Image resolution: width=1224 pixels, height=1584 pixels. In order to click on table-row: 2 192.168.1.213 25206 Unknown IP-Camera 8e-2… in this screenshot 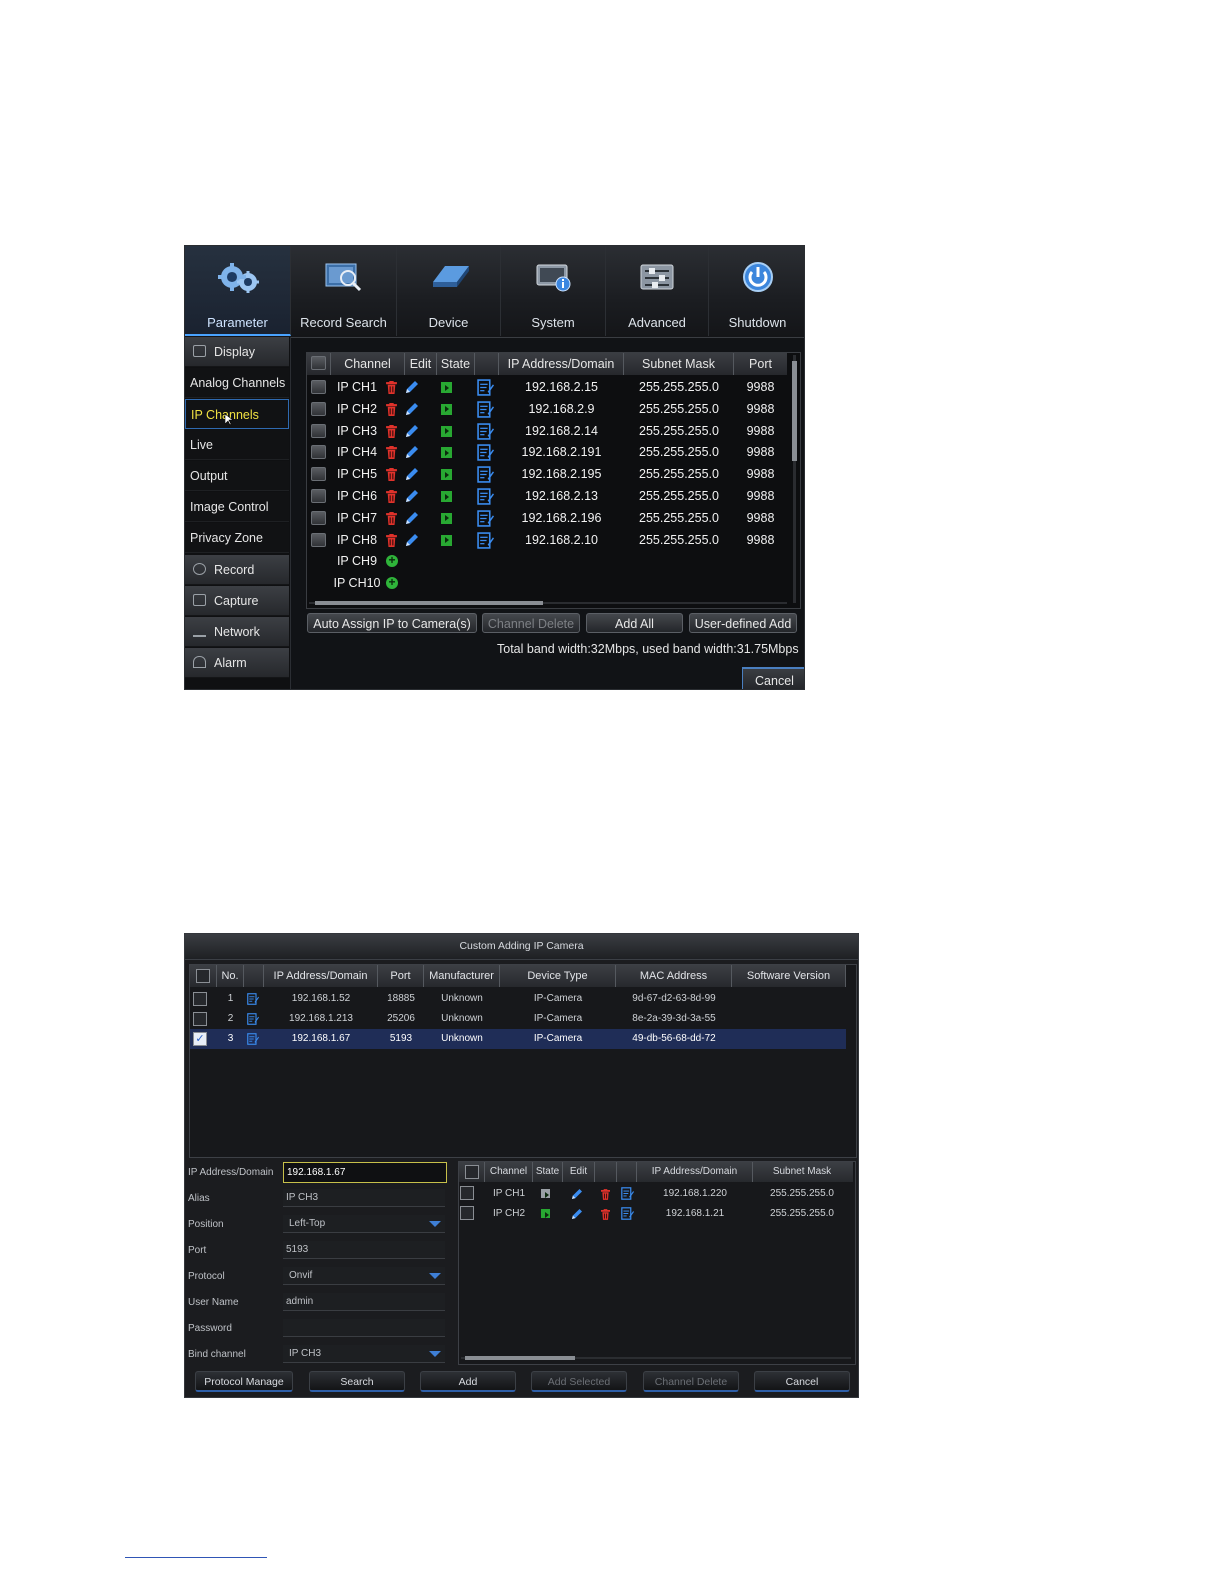, I will do `click(518, 1019)`.